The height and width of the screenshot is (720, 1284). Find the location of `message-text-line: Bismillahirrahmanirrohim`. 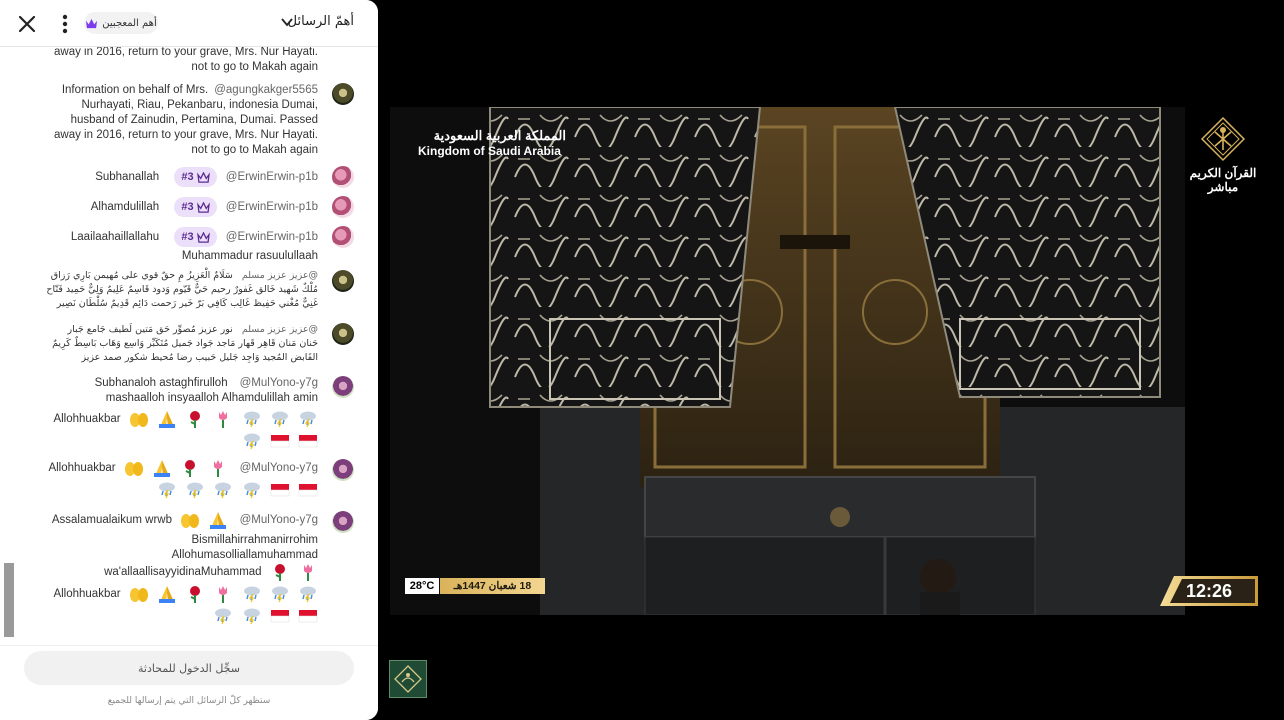

message-text-line: Bismillahirrahmanirrohim is located at coordinates (254, 540).